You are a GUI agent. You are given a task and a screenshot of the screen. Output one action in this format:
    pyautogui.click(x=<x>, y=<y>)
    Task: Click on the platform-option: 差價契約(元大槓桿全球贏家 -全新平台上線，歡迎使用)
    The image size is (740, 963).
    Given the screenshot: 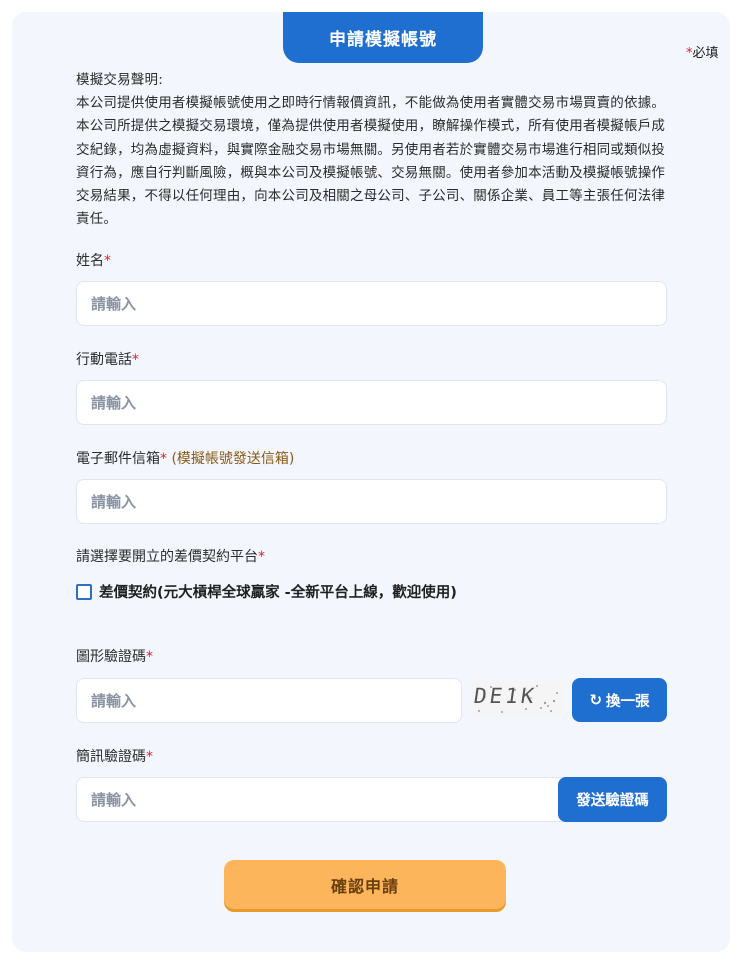 What is the action you would take?
    pyautogui.click(x=266, y=591)
    